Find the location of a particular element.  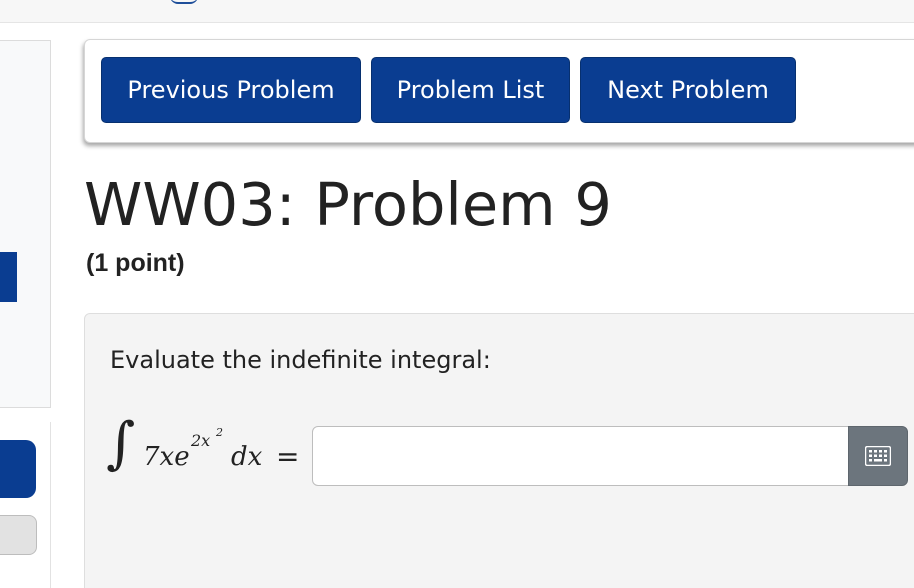

equals-sign: = is located at coordinates (288, 456).